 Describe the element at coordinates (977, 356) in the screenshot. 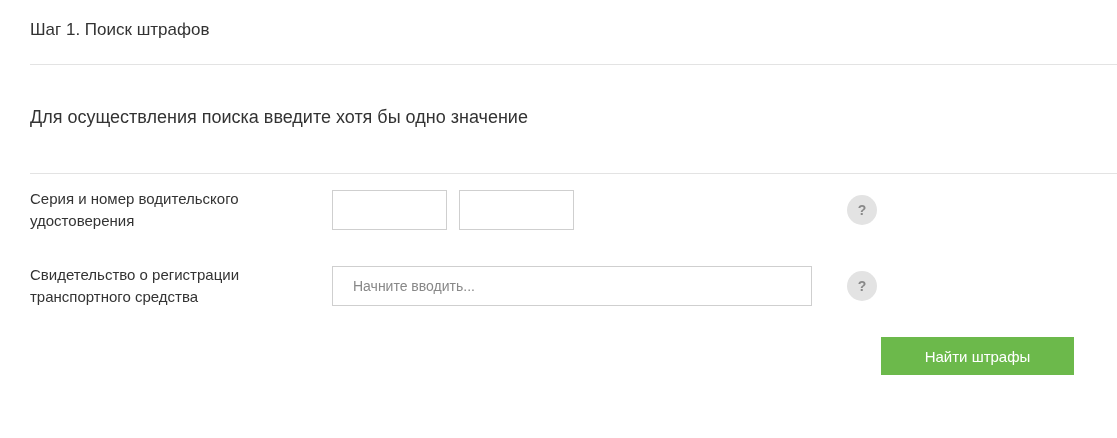

I see `find-fines-button: Найти штрафы` at that location.